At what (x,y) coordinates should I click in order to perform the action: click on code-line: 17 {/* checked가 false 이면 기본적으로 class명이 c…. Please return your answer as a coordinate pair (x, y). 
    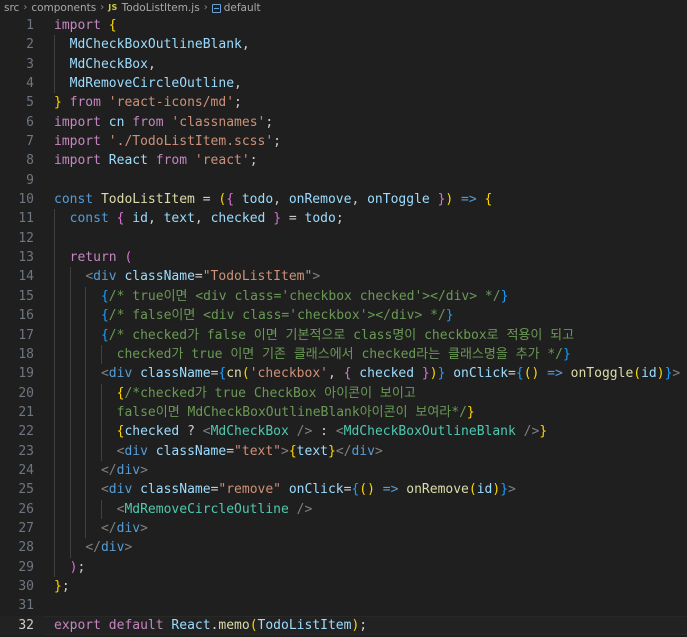
    Looking at the image, I should click on (343, 335).